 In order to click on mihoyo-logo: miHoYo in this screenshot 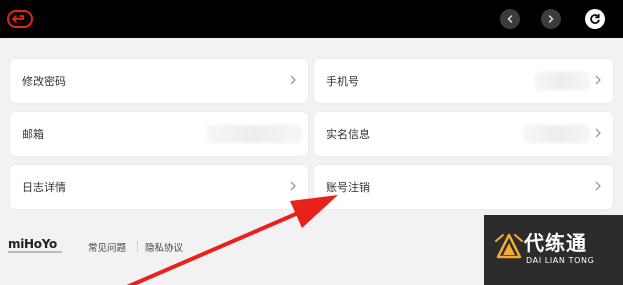, I will do `click(32, 244)`.